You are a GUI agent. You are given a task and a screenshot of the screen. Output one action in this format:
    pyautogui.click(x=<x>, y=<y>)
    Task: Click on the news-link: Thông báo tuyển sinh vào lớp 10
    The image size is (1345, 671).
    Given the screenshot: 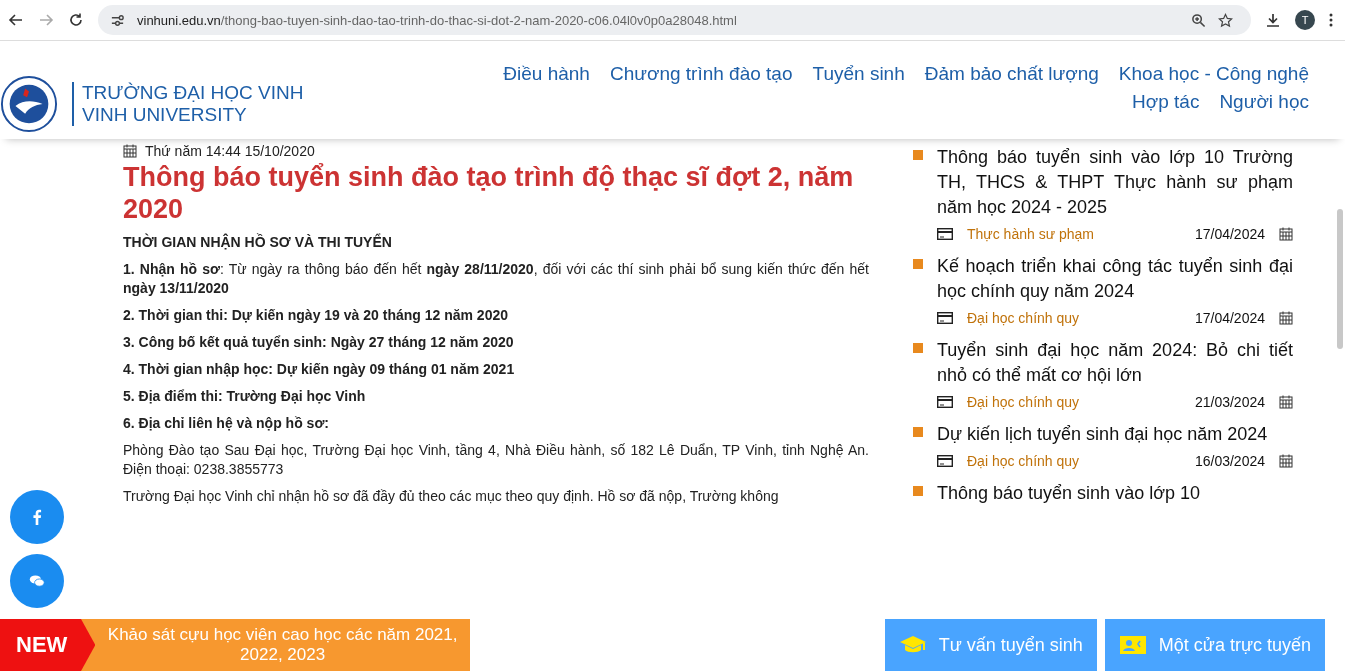 What is the action you would take?
    pyautogui.click(x=1068, y=493)
    